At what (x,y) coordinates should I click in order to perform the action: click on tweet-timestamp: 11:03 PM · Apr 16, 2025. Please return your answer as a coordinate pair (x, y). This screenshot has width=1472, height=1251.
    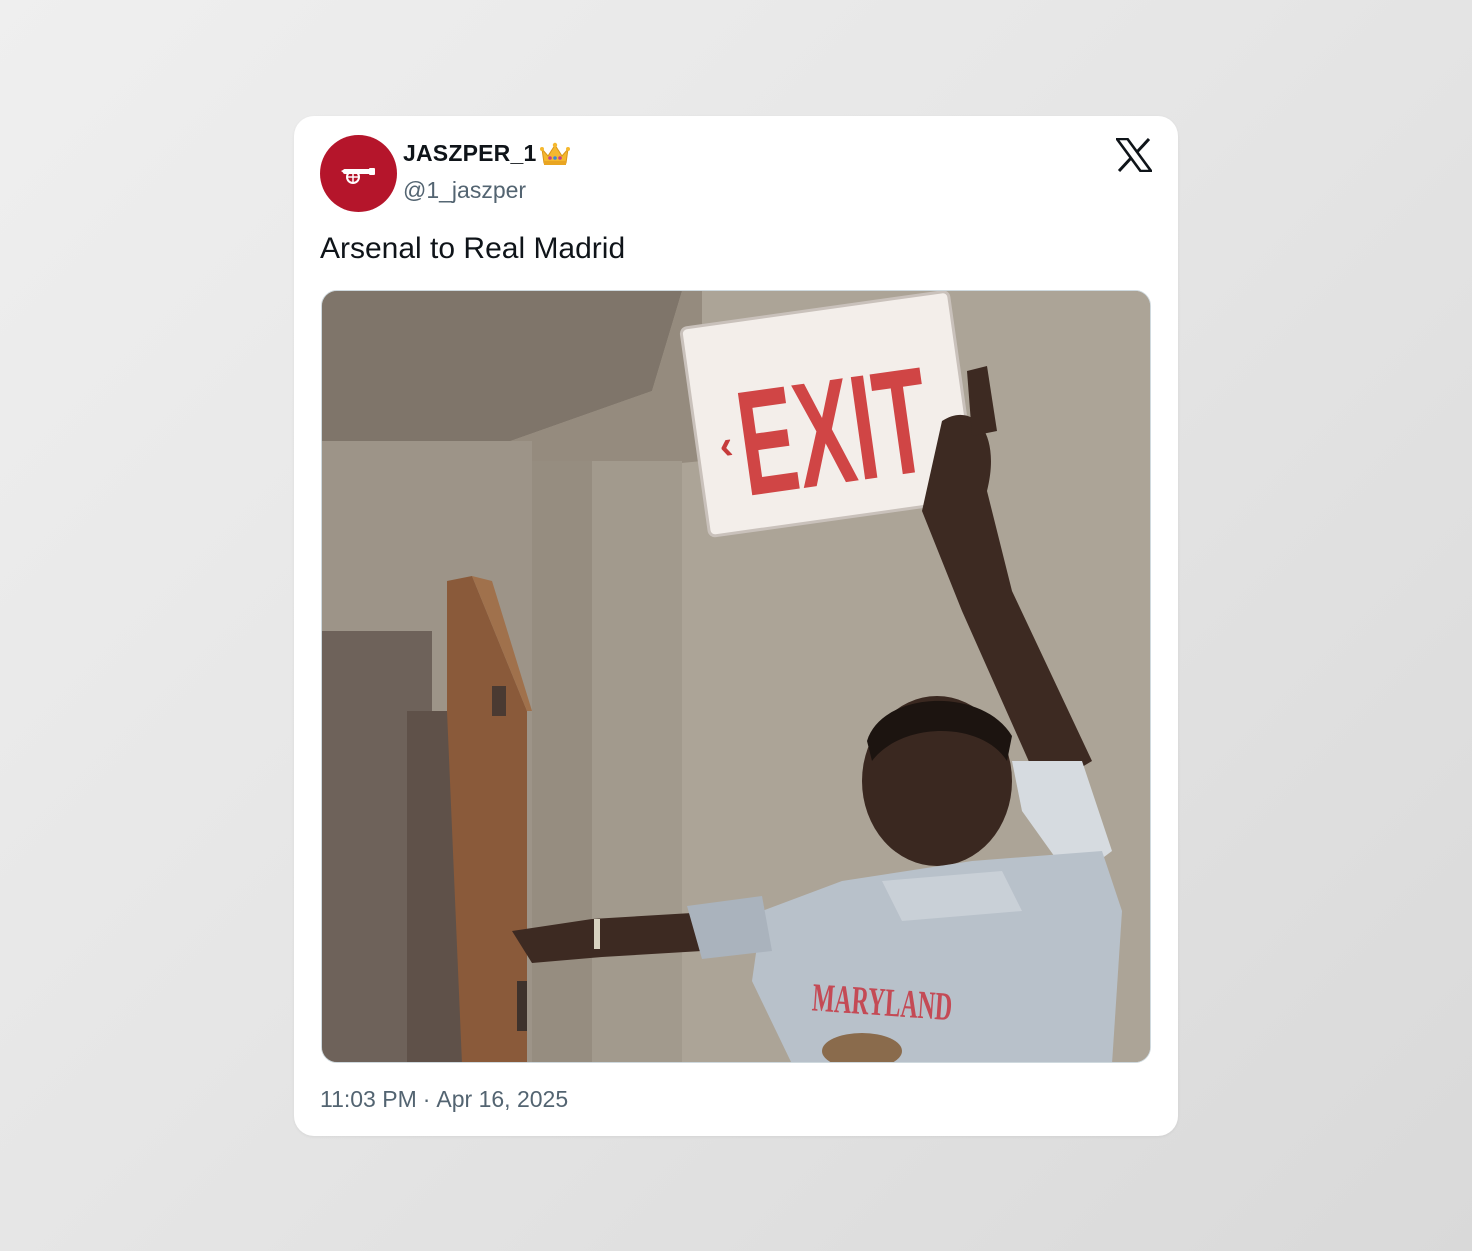
    Looking at the image, I should click on (444, 1099).